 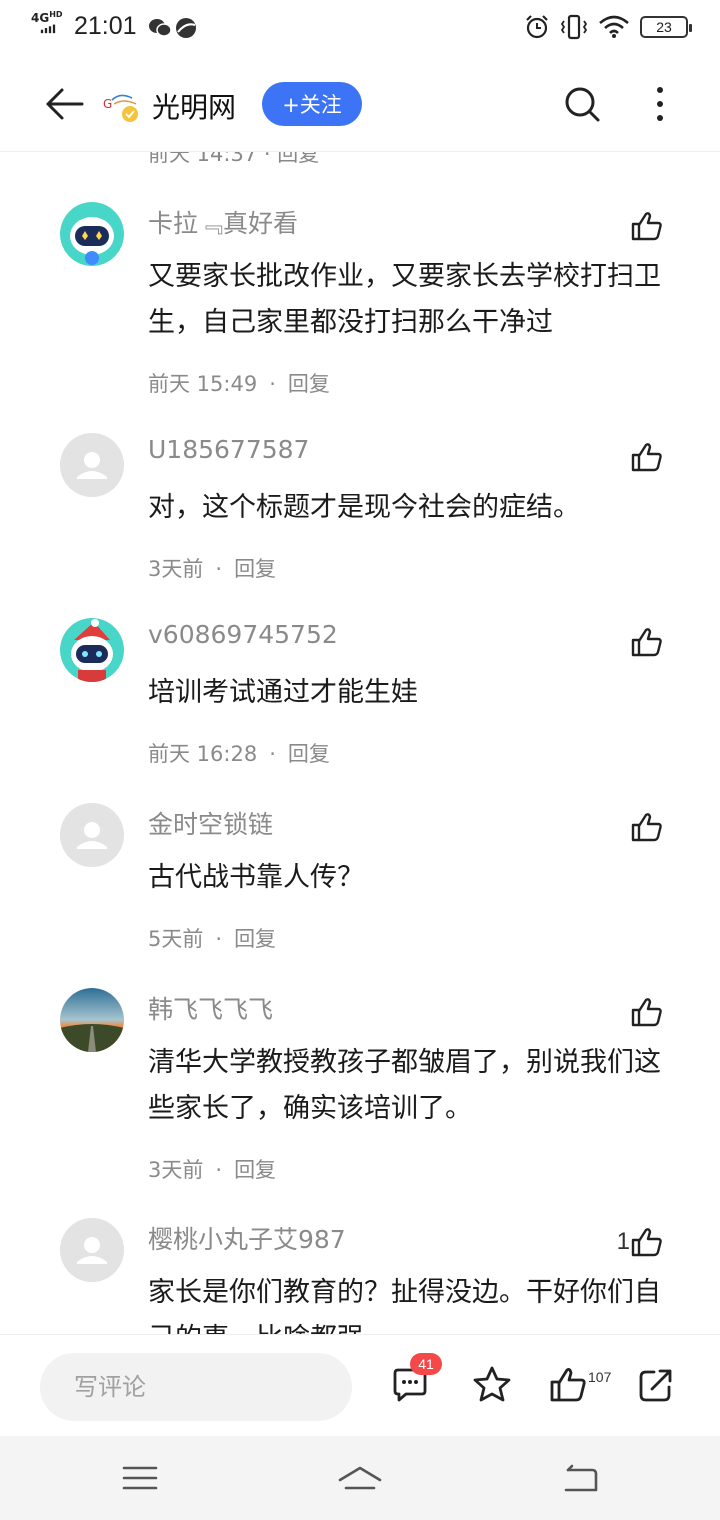 I want to click on svg-text: G, so click(x=107, y=104).